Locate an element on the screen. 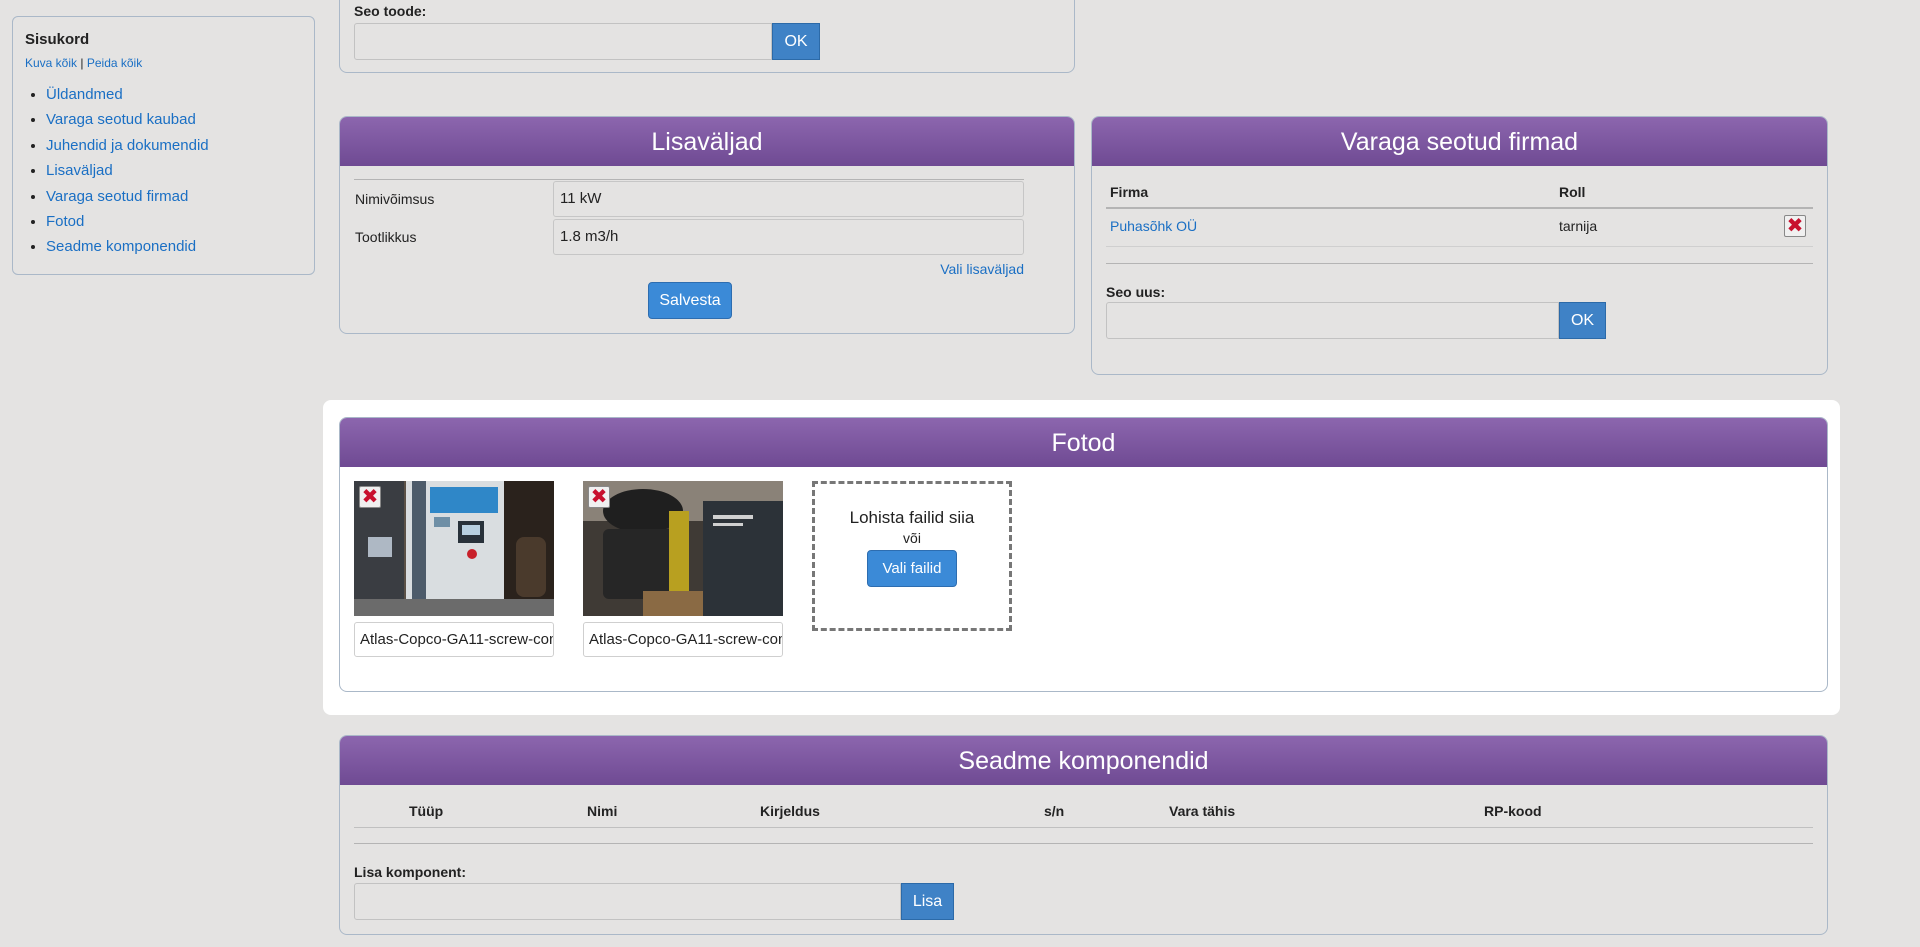 The height and width of the screenshot is (947, 1920). link-product-input is located at coordinates (563, 41).